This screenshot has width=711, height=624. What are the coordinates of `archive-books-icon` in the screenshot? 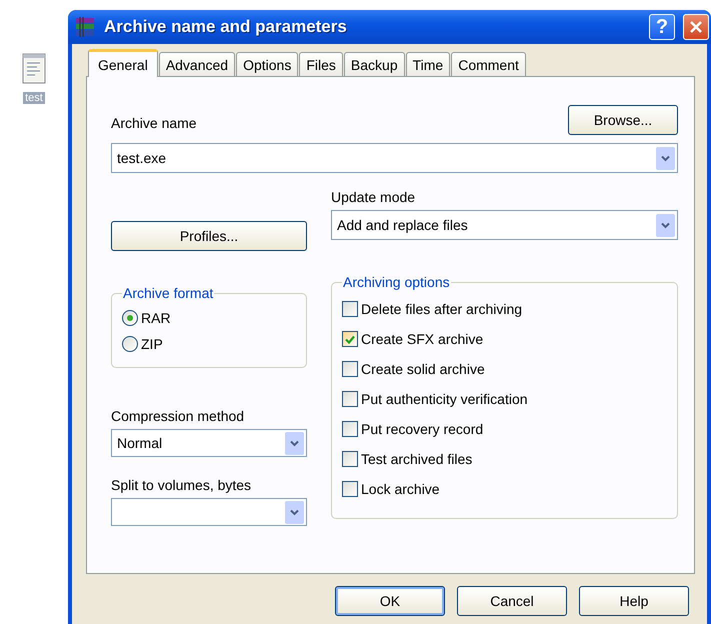 It's located at (85, 27).